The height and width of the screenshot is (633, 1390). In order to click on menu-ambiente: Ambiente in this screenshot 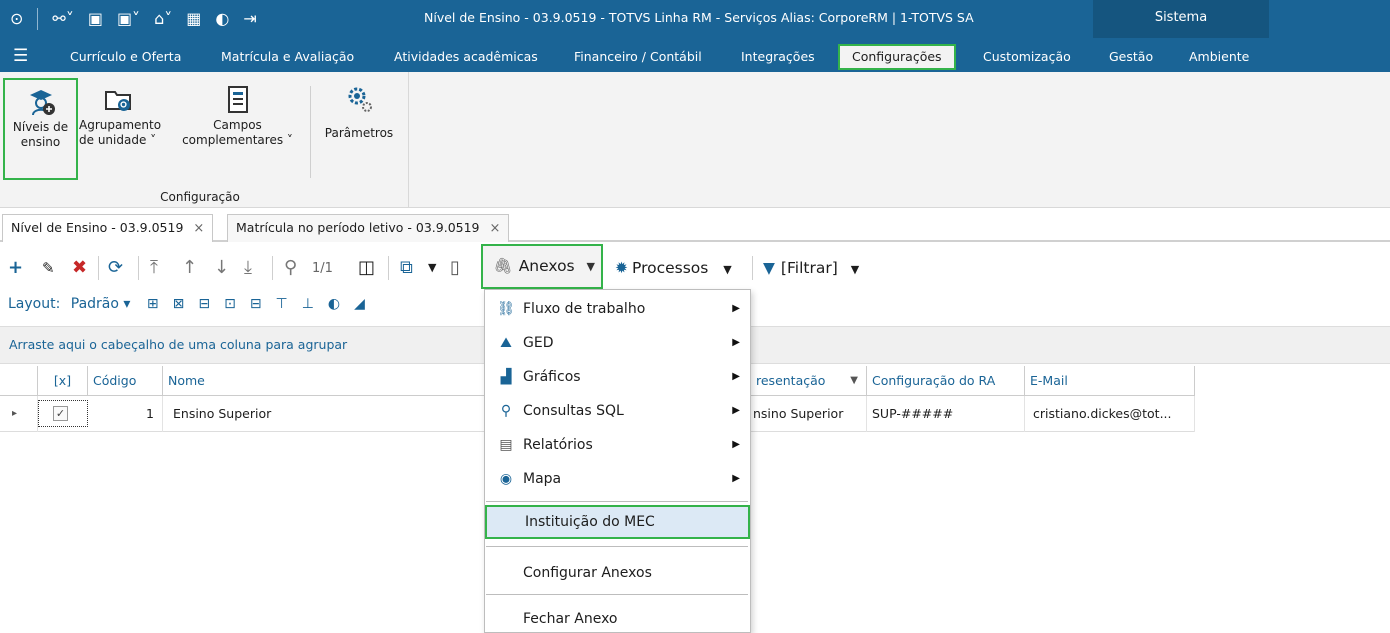, I will do `click(1219, 57)`.